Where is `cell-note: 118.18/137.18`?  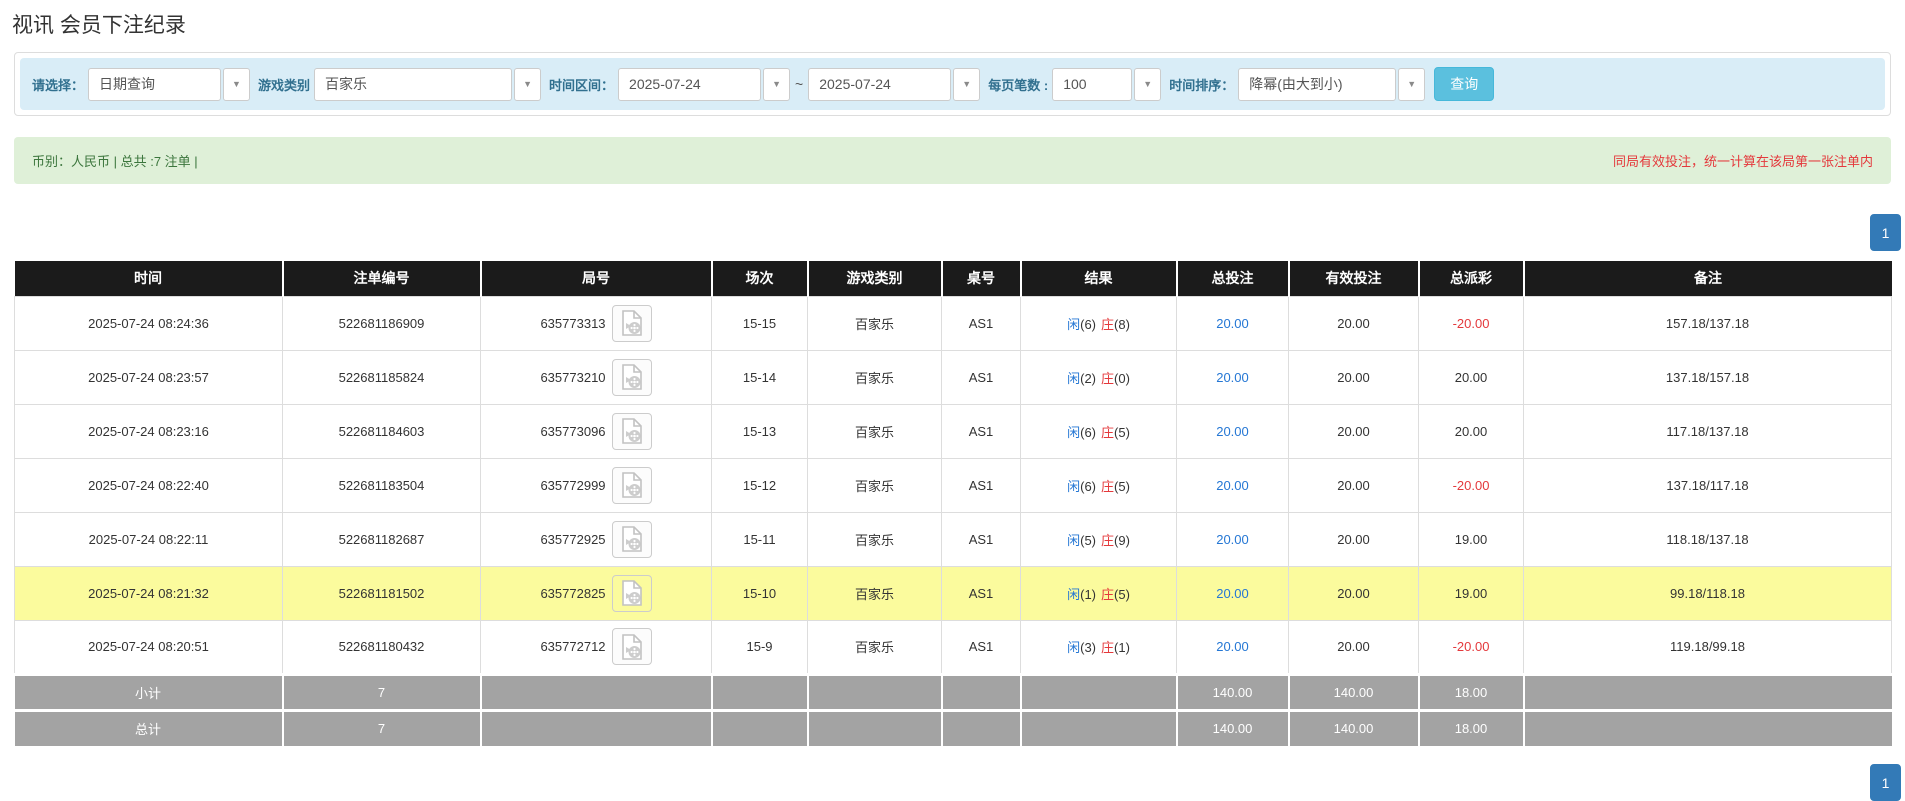 cell-note: 118.18/137.18 is located at coordinates (1707, 539).